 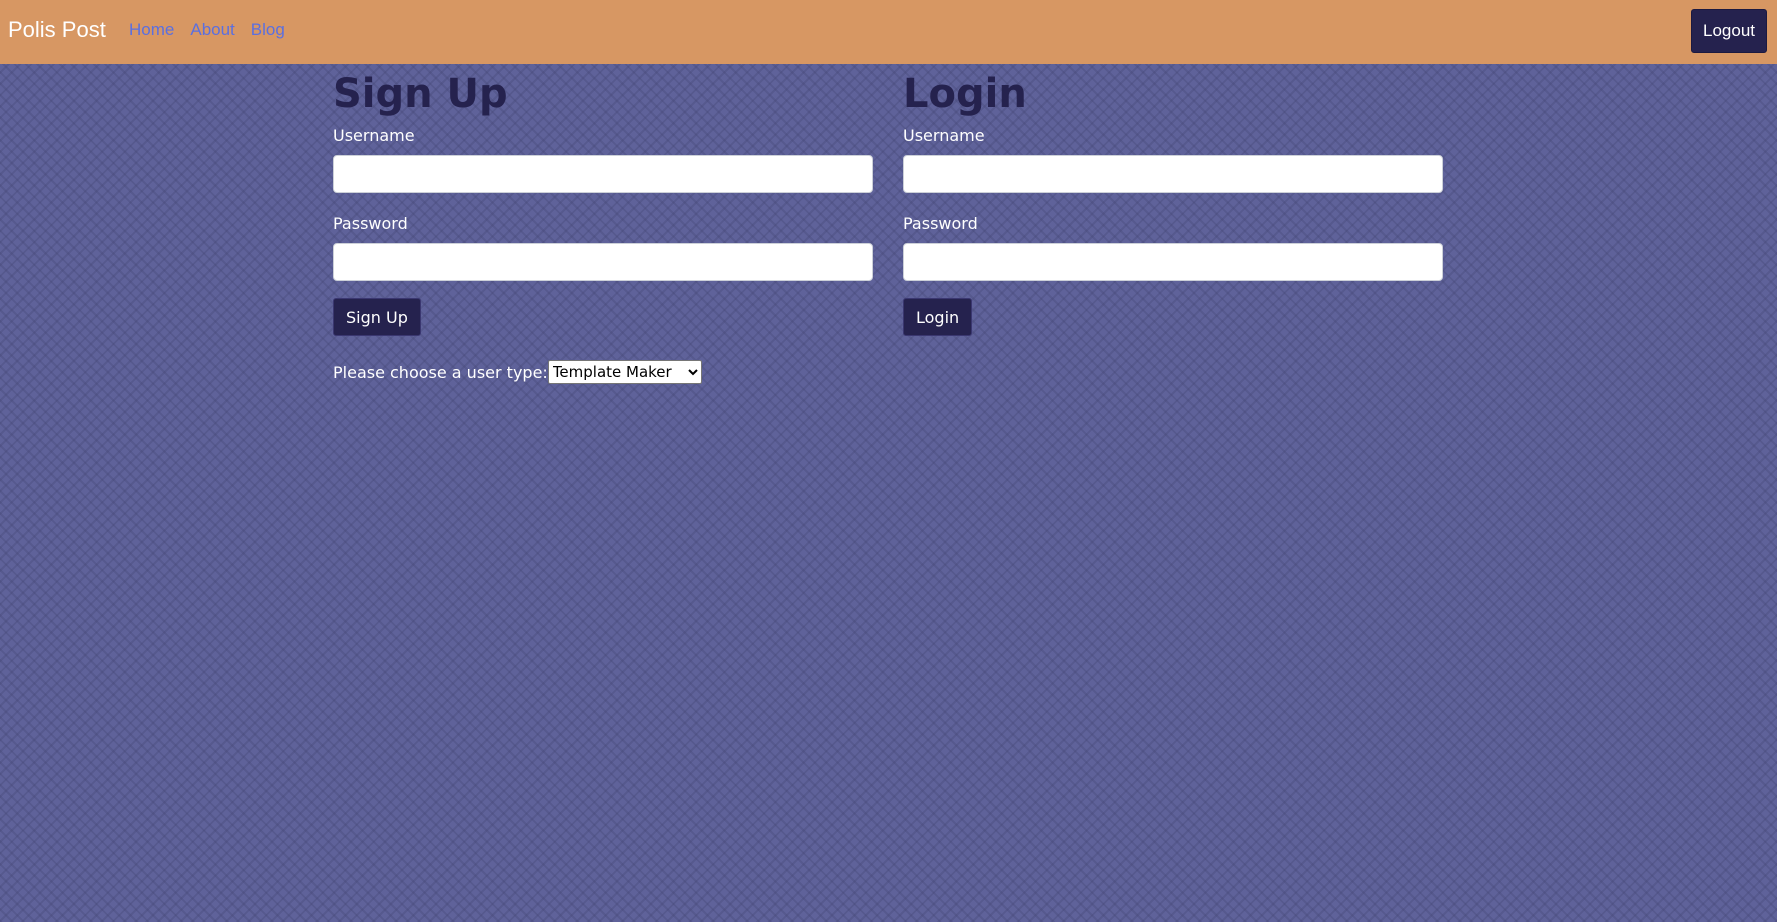 I want to click on login-username-input, so click(x=1173, y=174).